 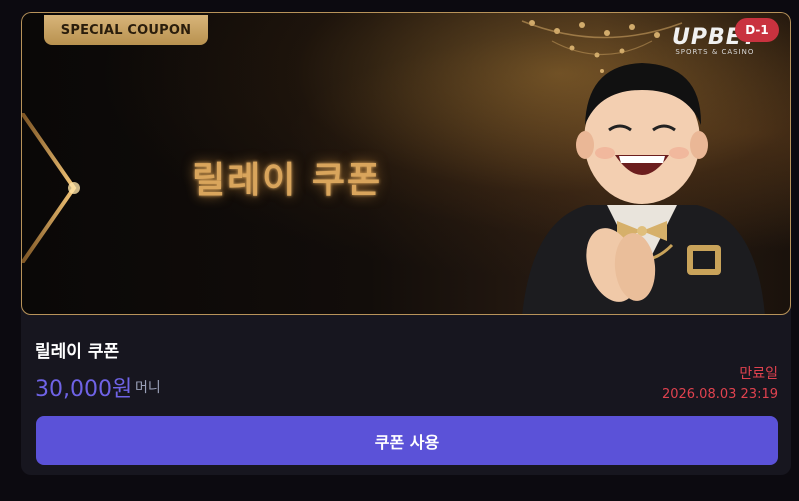 What do you see at coordinates (77, 352) in the screenshot?
I see `coupon-name: 릴레이 쿠폰` at bounding box center [77, 352].